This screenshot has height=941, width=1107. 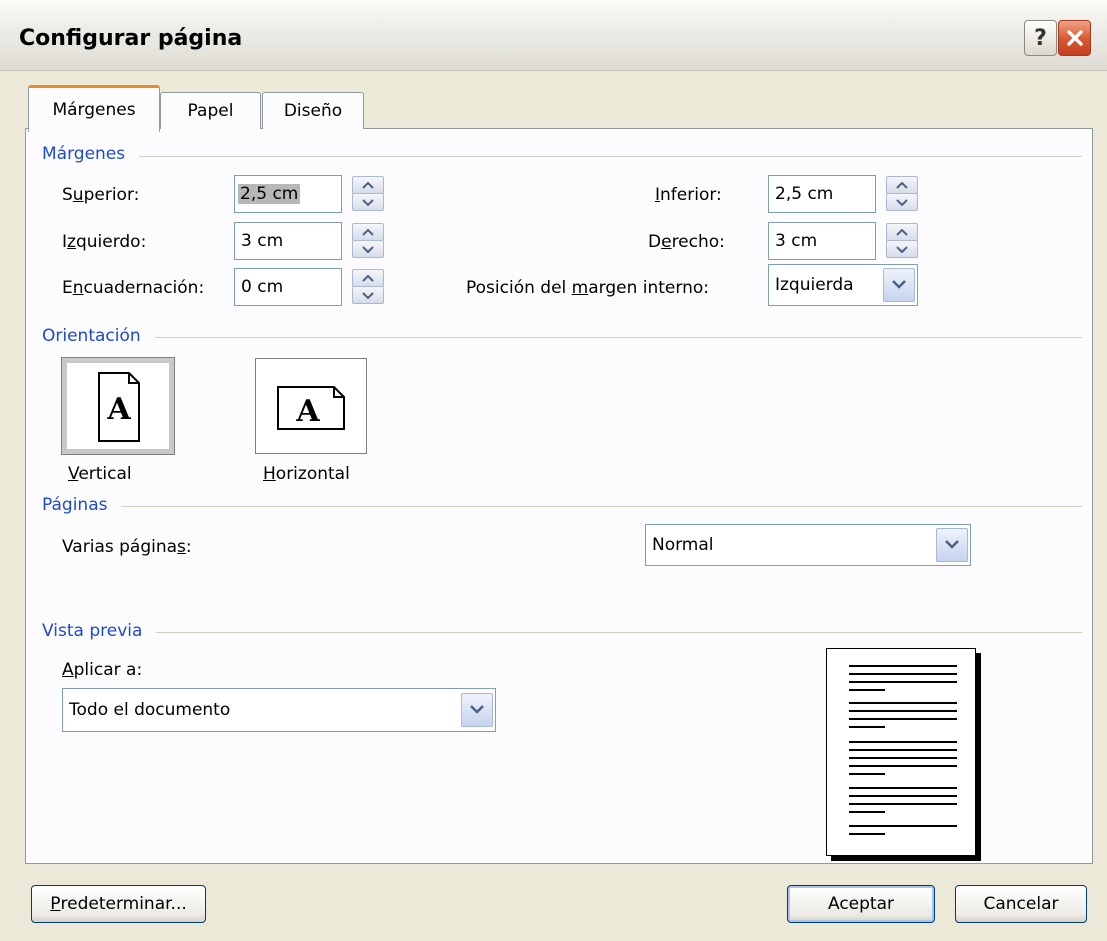 What do you see at coordinates (279, 710) in the screenshot?
I see `aplicar-a-select: Todo el documento` at bounding box center [279, 710].